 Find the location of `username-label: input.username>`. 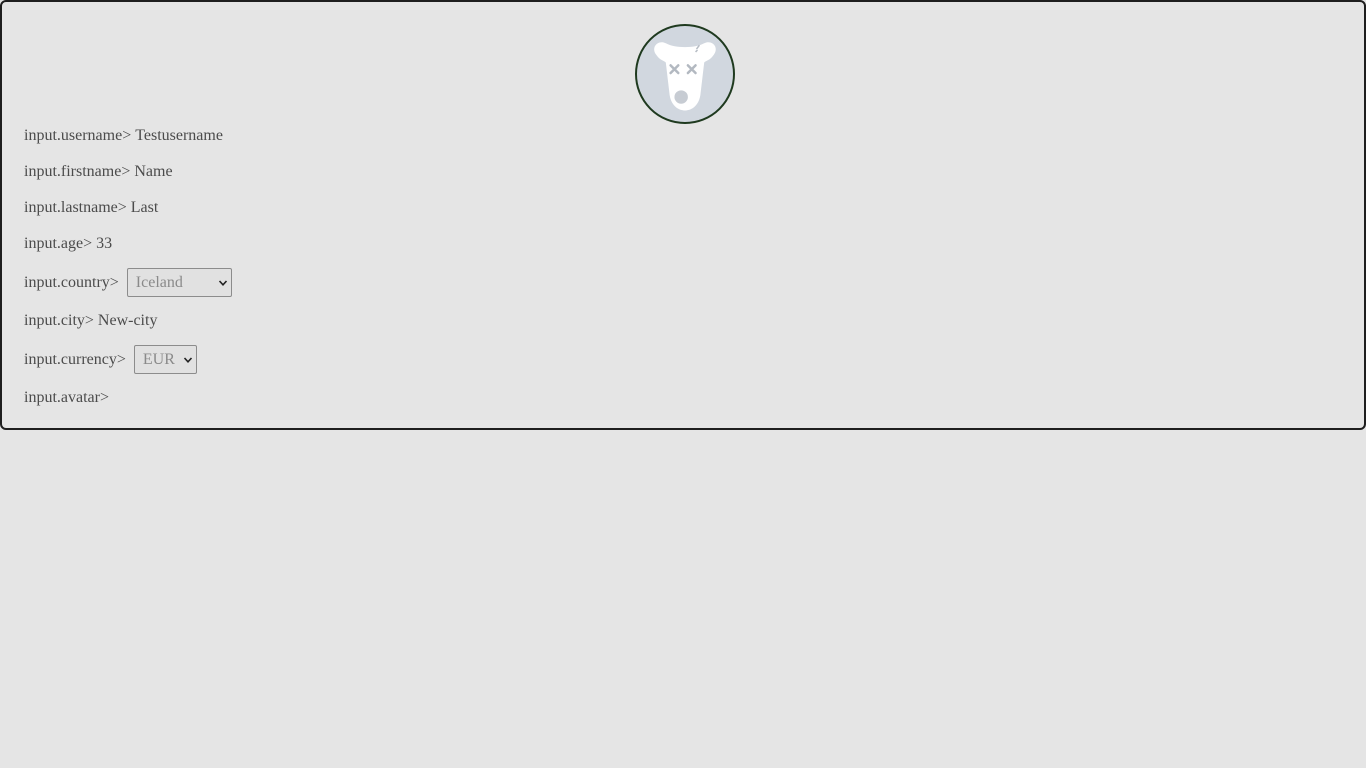

username-label: input.username> is located at coordinates (78, 135).